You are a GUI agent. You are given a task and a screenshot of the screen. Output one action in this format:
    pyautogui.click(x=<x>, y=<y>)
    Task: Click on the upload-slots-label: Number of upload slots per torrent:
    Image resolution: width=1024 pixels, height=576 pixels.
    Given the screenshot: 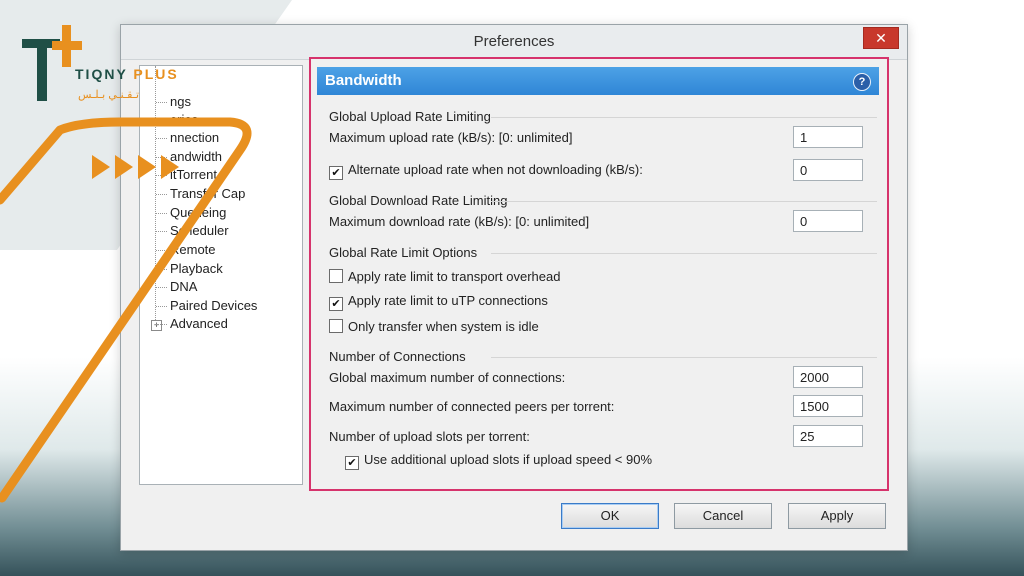 What is the action you would take?
    pyautogui.click(x=429, y=436)
    